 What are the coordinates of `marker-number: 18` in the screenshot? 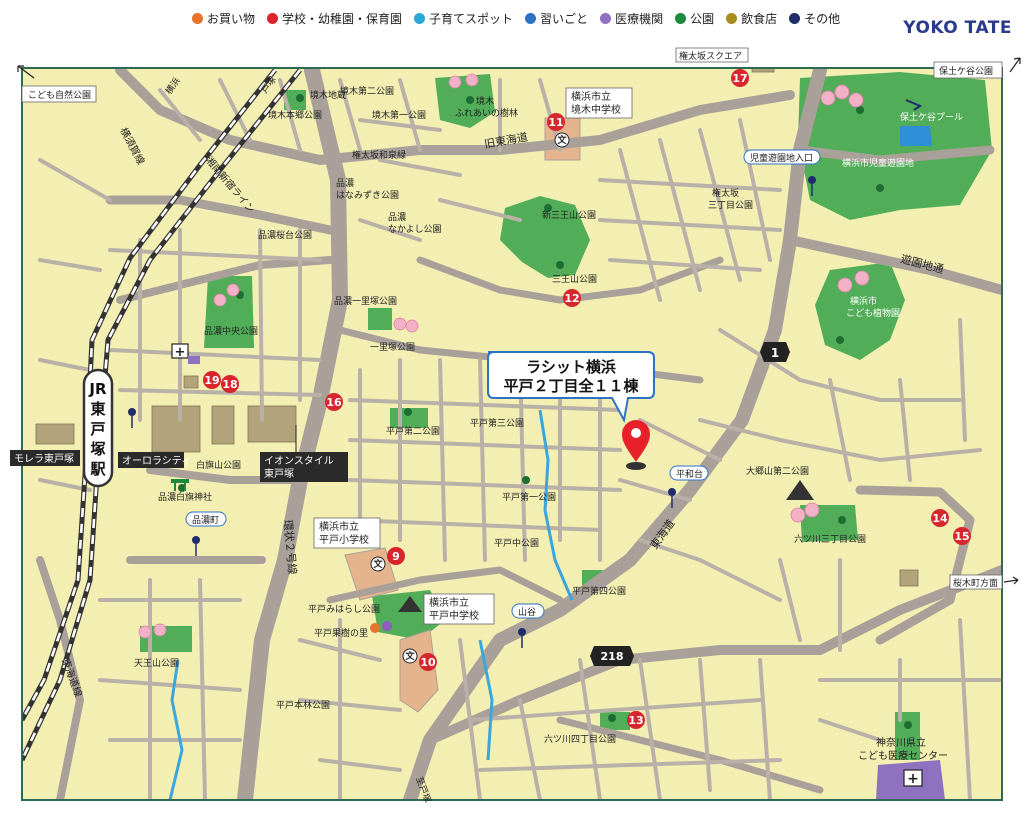 It's located at (229, 384).